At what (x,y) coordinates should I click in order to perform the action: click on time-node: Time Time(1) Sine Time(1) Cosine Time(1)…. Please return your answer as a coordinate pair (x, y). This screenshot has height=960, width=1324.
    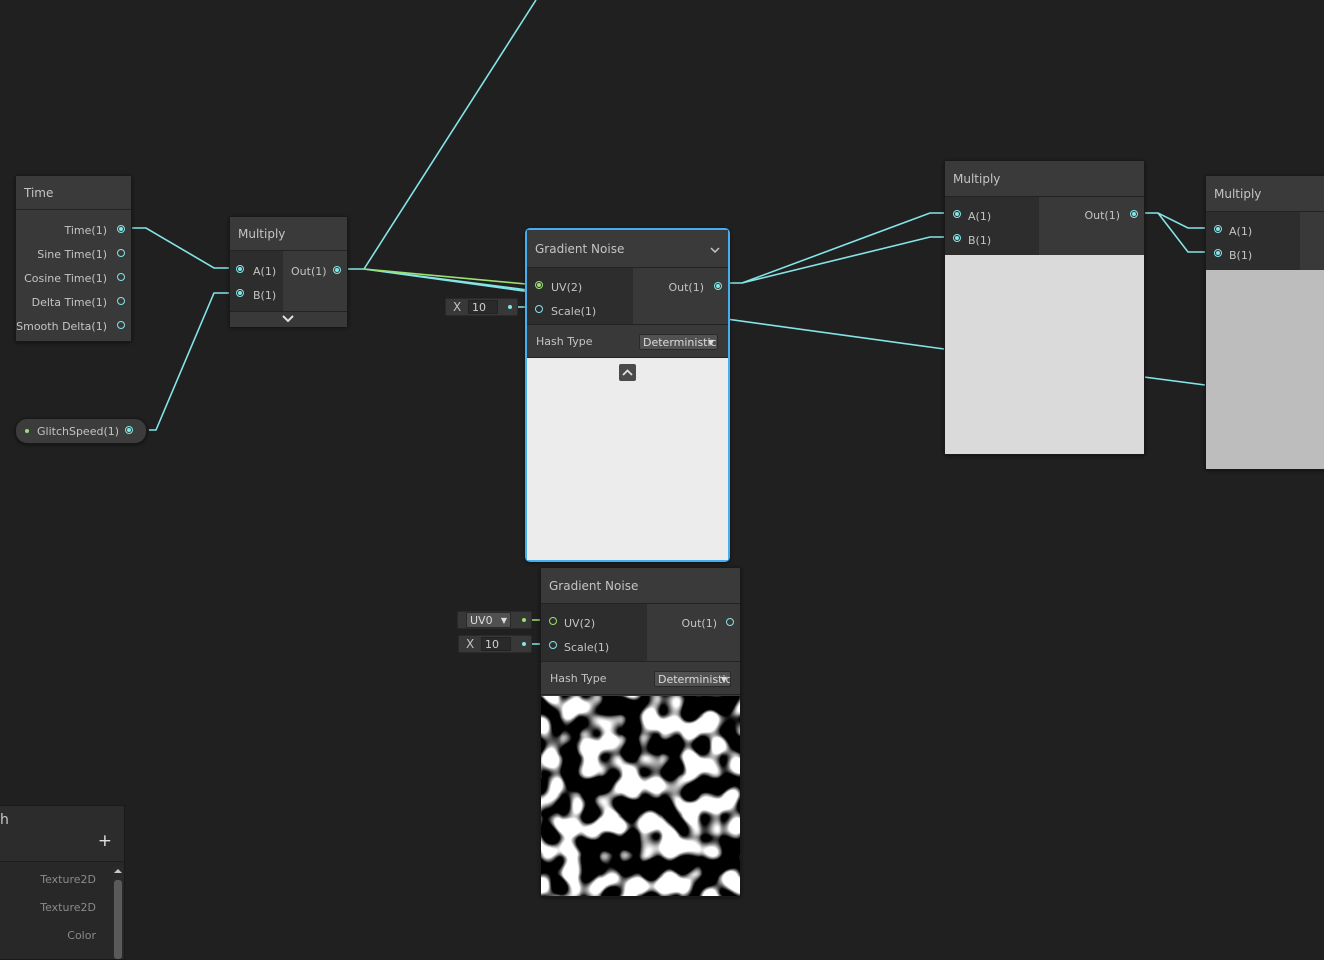
    Looking at the image, I should click on (73, 258).